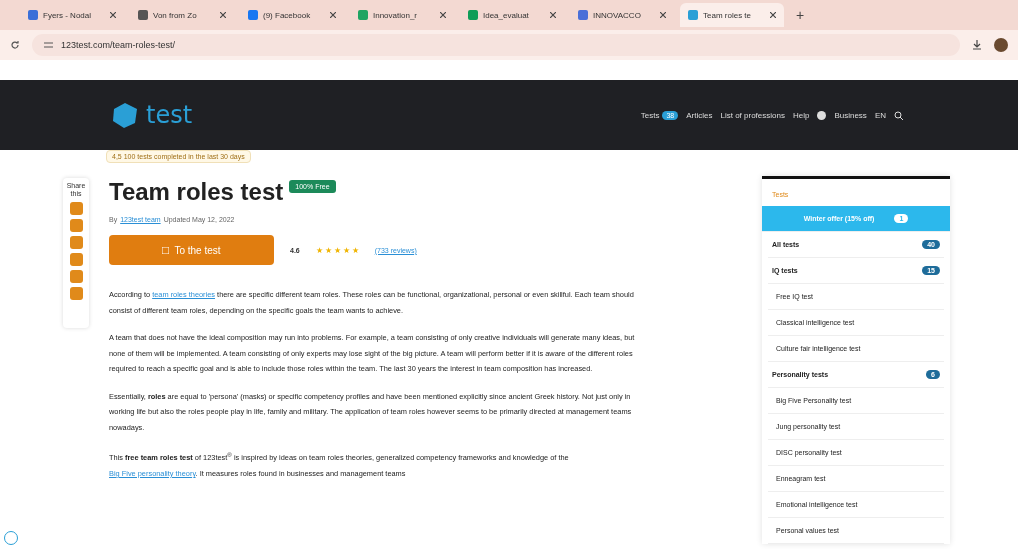 The width and height of the screenshot is (1018, 549). I want to click on page-title: Team roles test, so click(196, 192).